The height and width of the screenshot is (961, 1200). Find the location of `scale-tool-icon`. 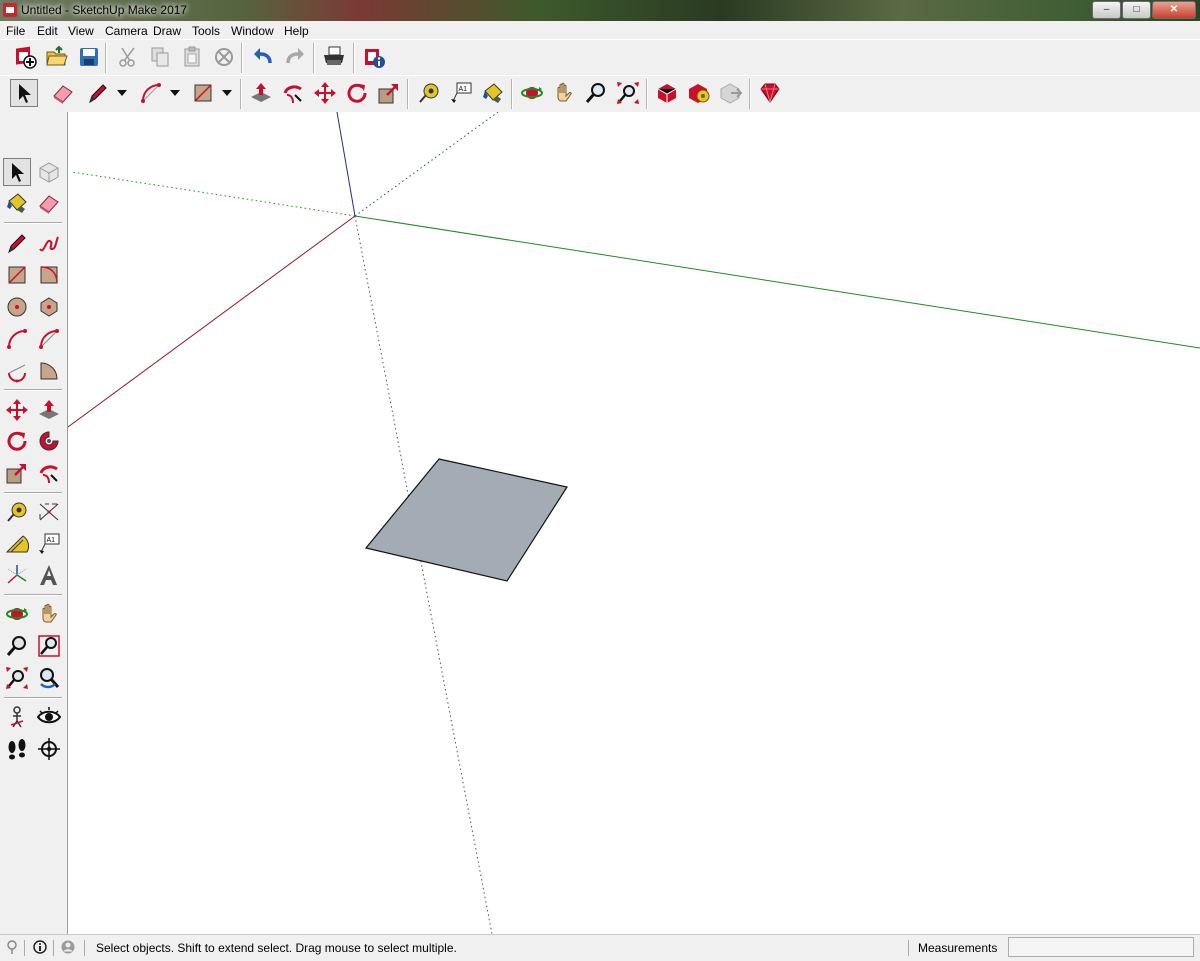

scale-tool-icon is located at coordinates (17, 473).